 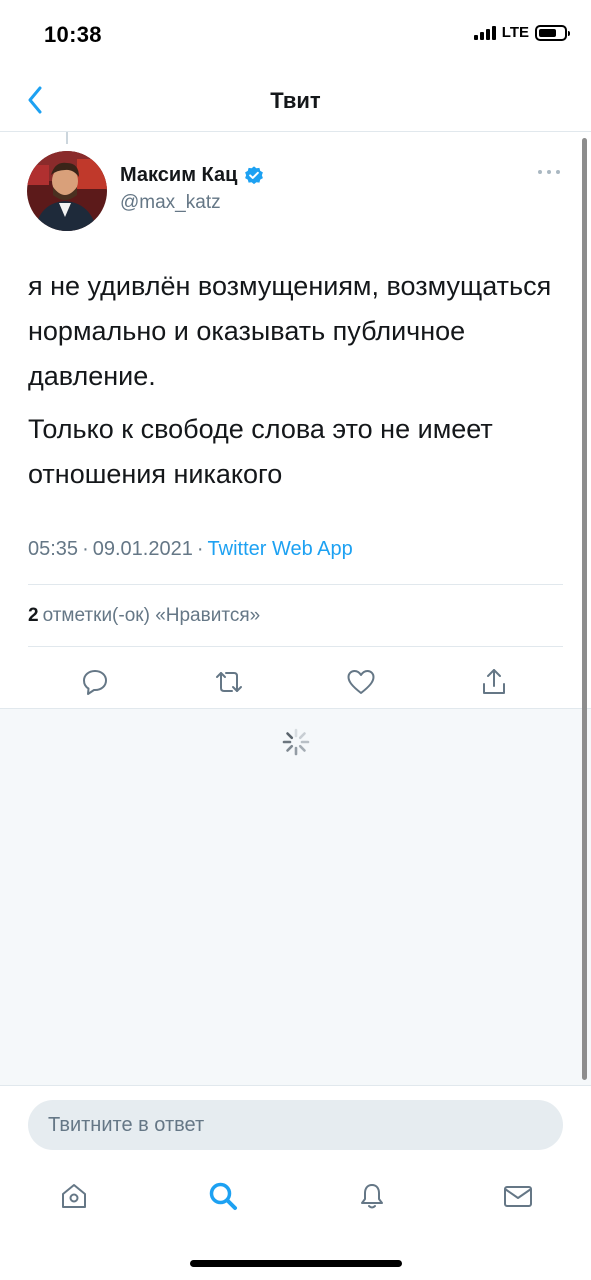 I want to click on author-name: Максим Кац, so click(x=192, y=175).